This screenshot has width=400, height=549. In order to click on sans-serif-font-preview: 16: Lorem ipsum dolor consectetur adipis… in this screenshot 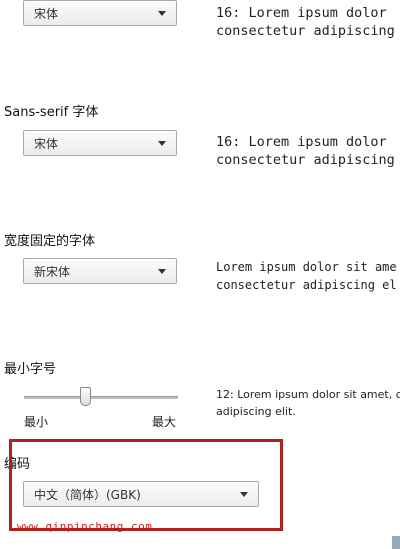, I will do `click(305, 151)`.